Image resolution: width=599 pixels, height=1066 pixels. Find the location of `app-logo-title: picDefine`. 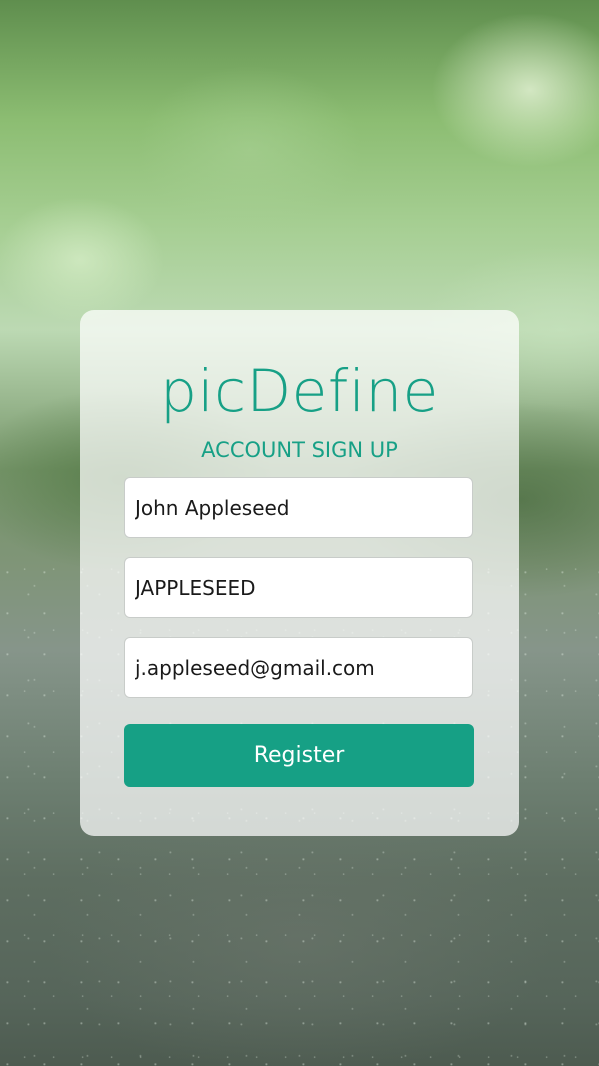

app-logo-title: picDefine is located at coordinates (299, 391).